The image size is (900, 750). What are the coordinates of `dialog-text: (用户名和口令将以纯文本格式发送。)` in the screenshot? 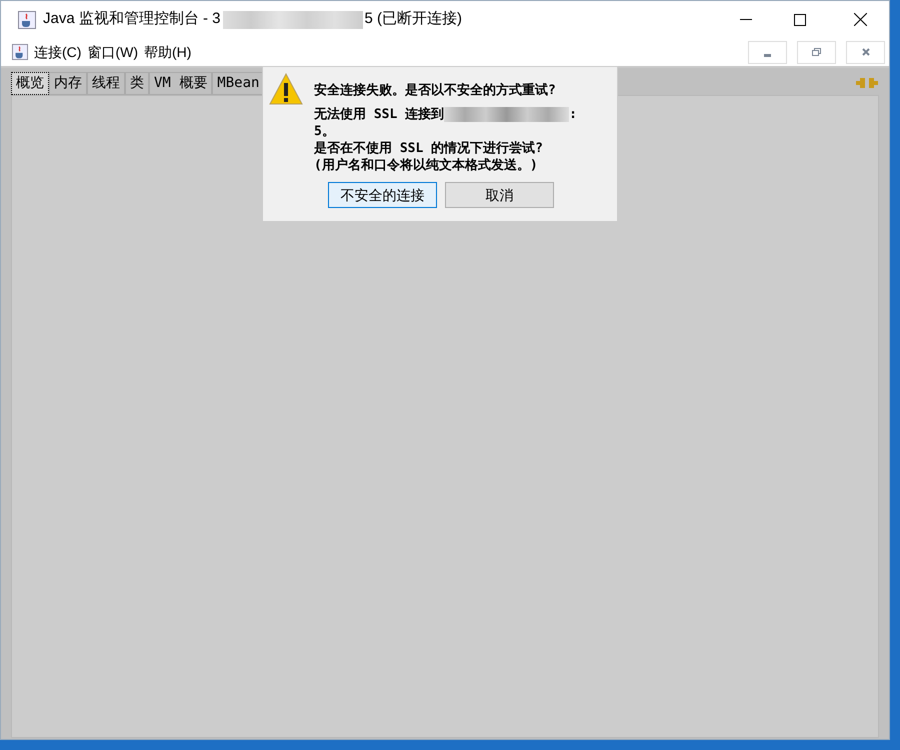 It's located at (426, 165).